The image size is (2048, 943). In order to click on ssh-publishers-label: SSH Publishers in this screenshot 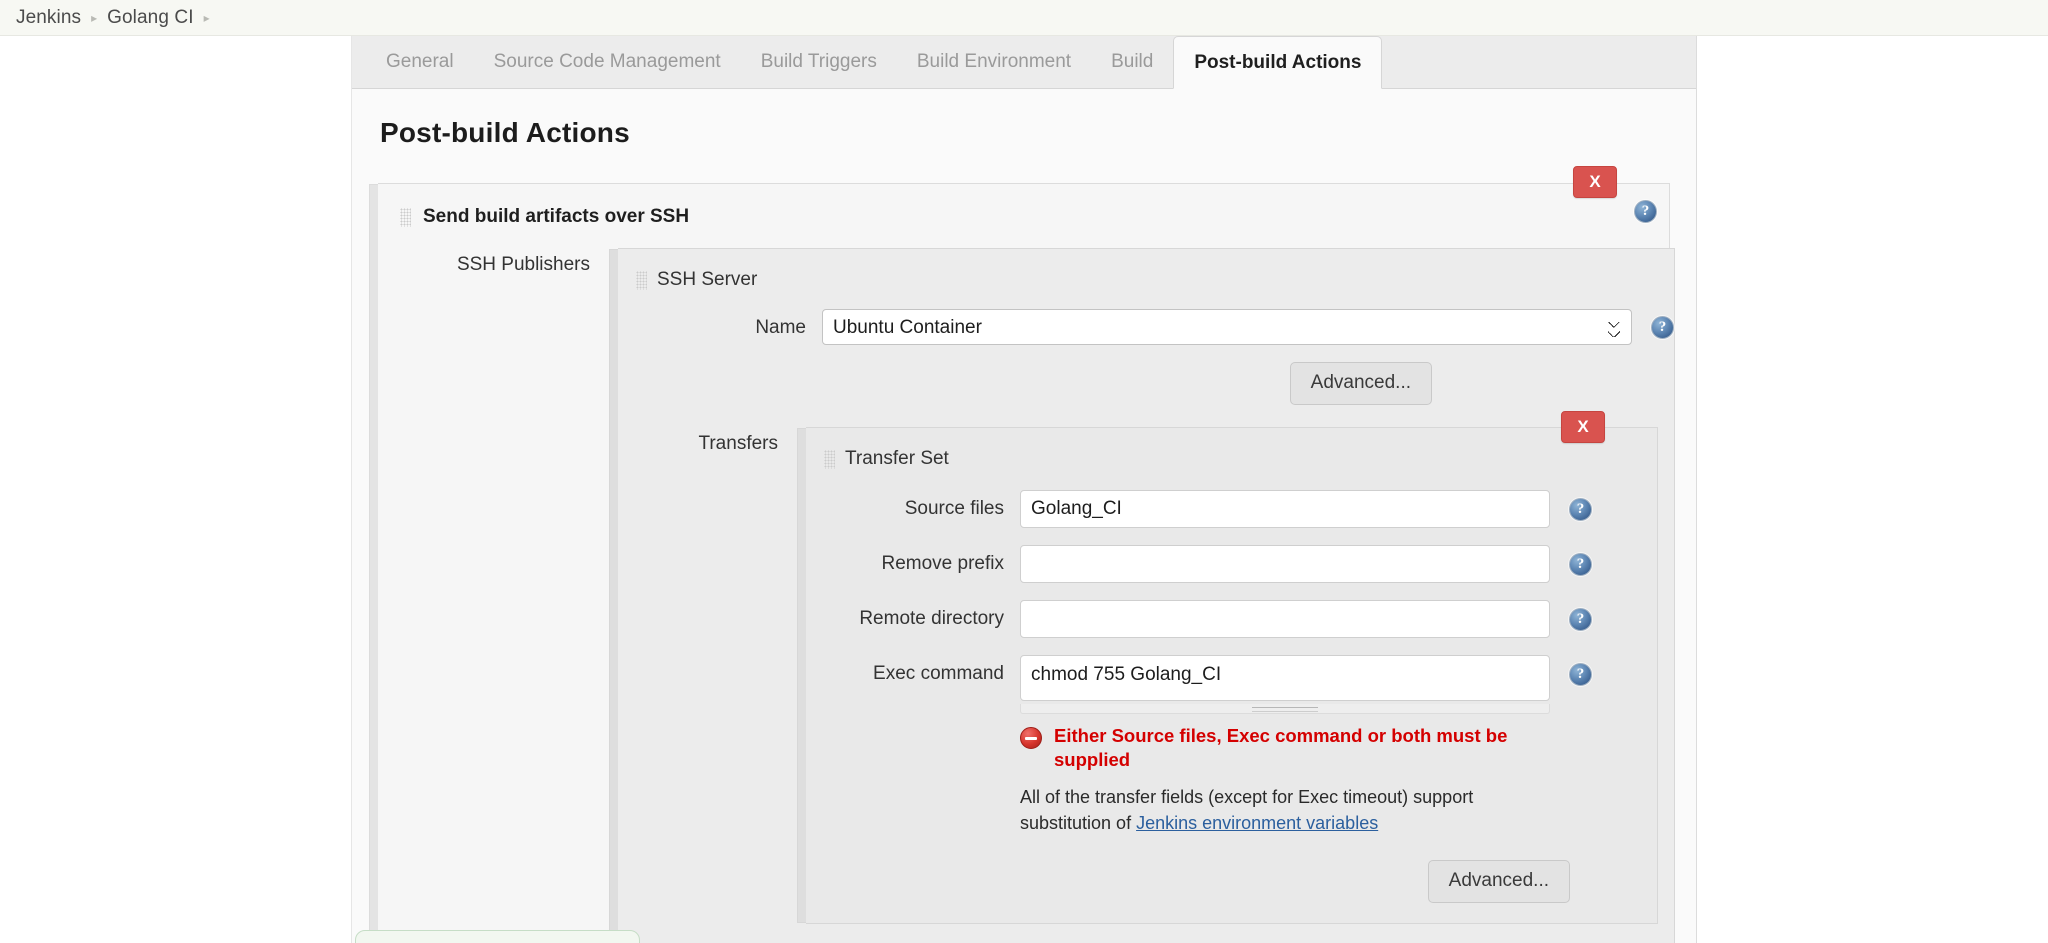, I will do `click(523, 264)`.